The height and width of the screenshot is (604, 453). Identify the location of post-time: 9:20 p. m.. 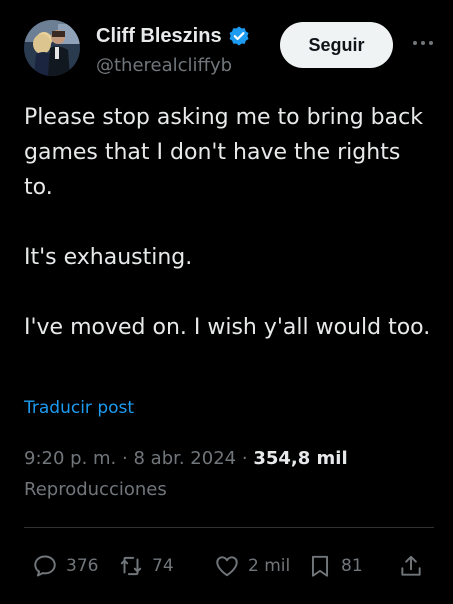
(70, 458).